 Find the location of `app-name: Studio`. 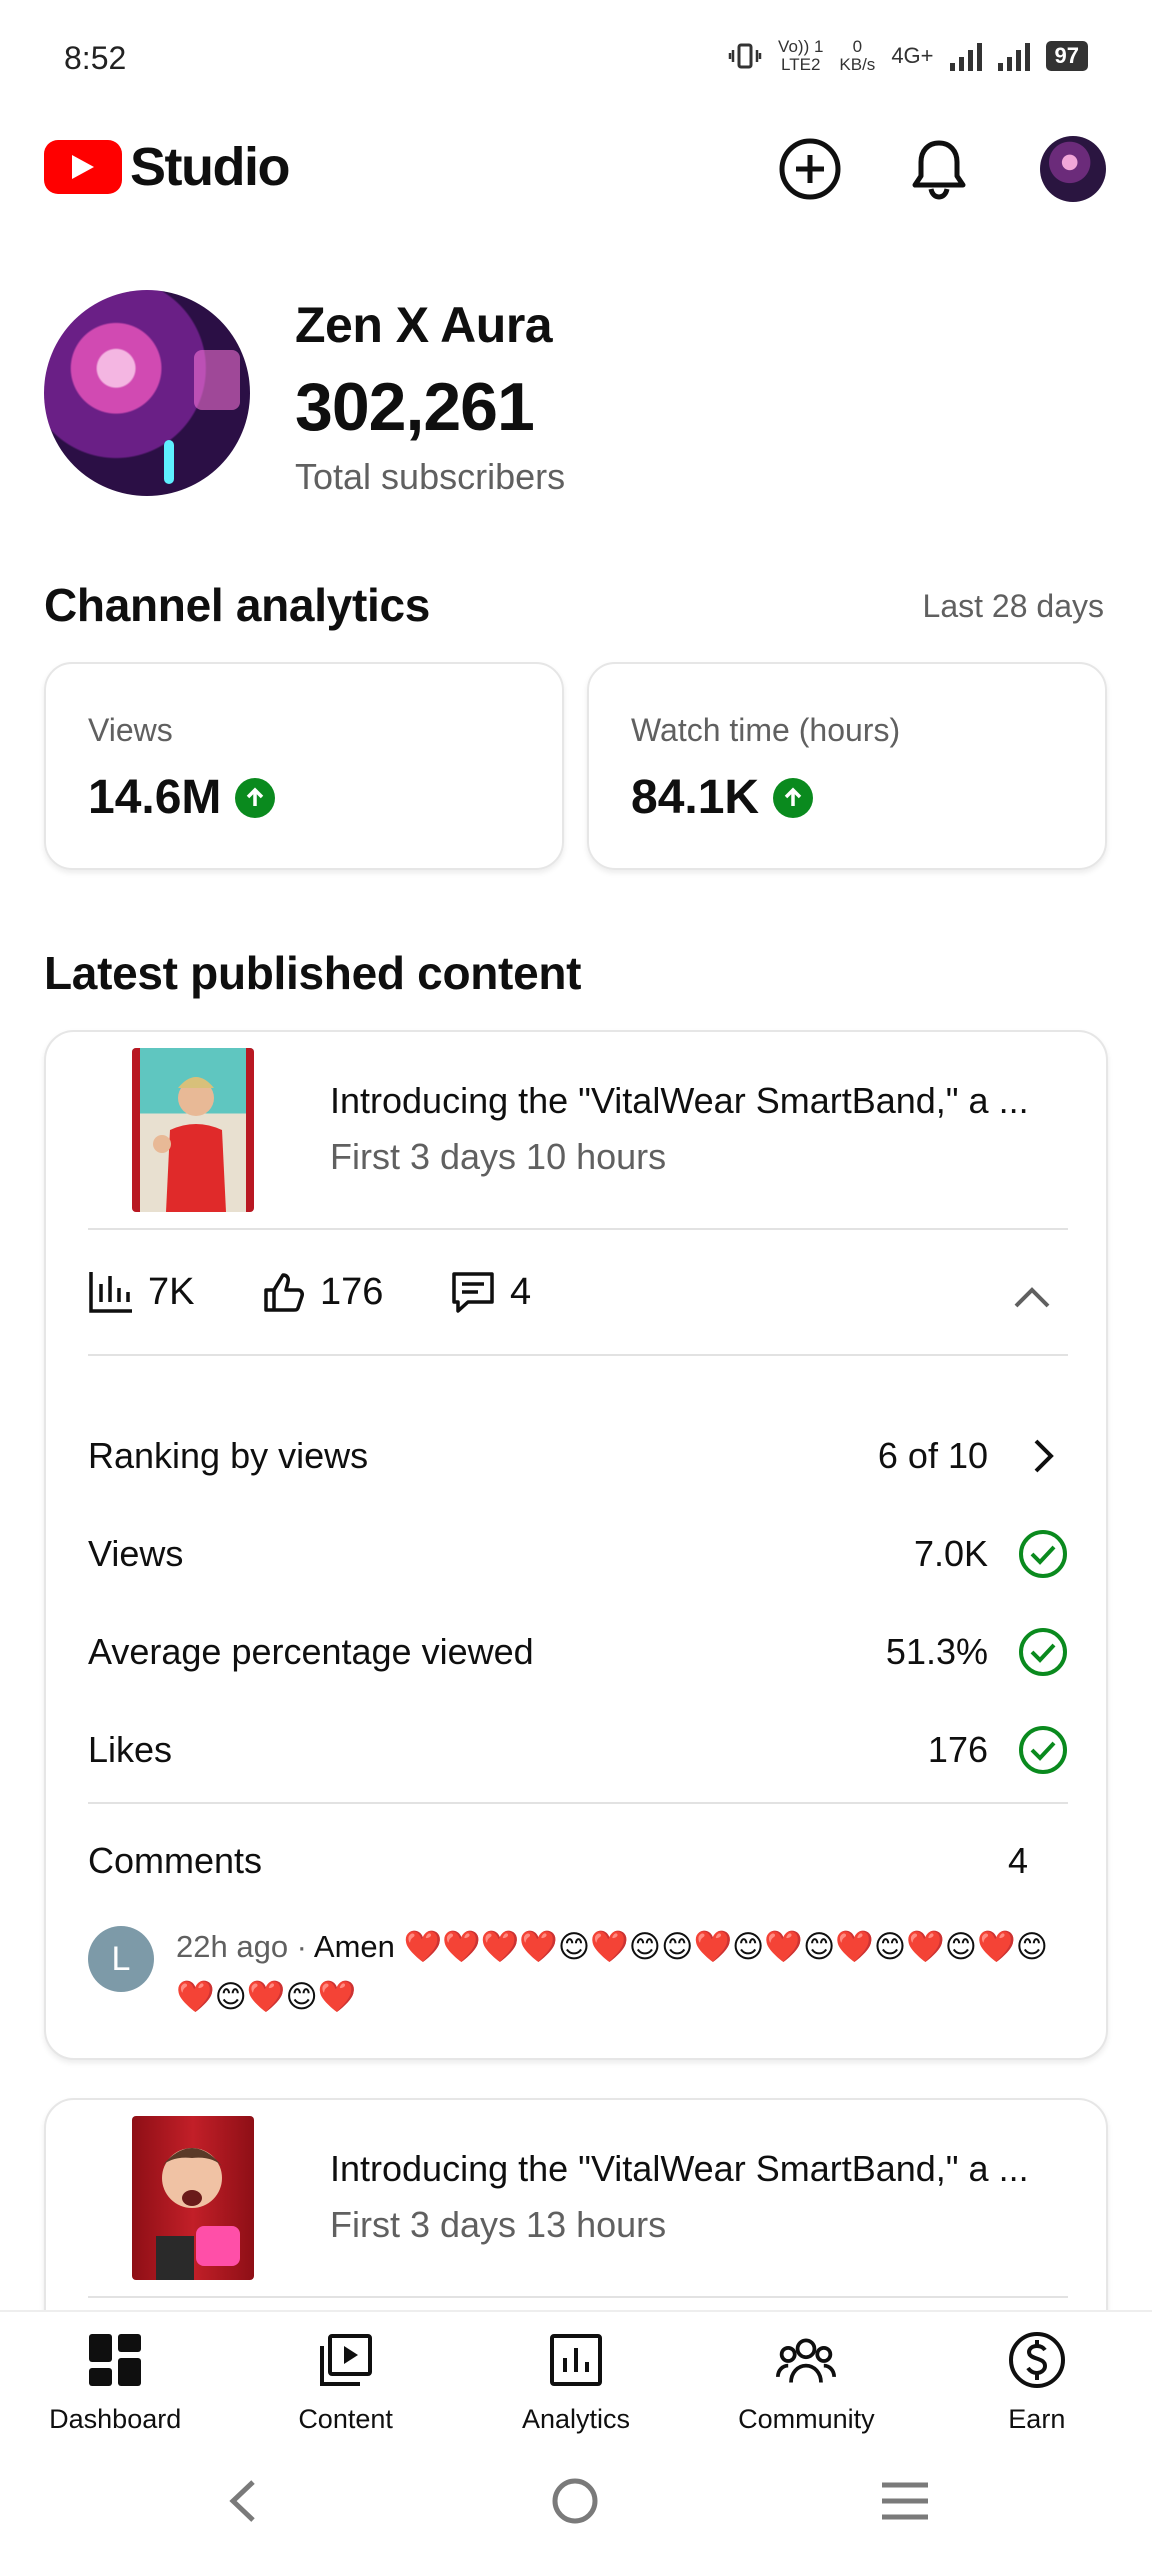

app-name: Studio is located at coordinates (210, 167).